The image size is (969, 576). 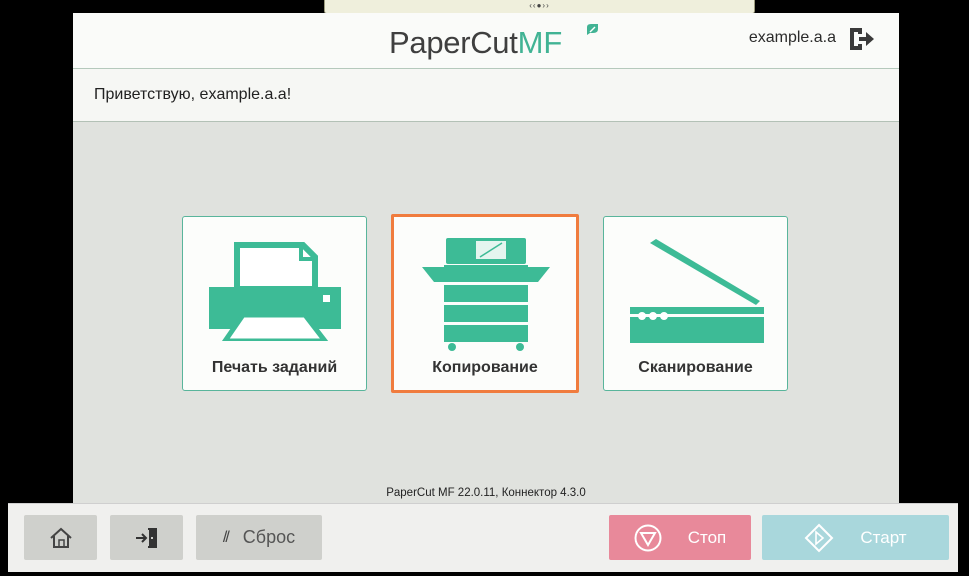 I want to click on logo-mf: MF, so click(x=540, y=42).